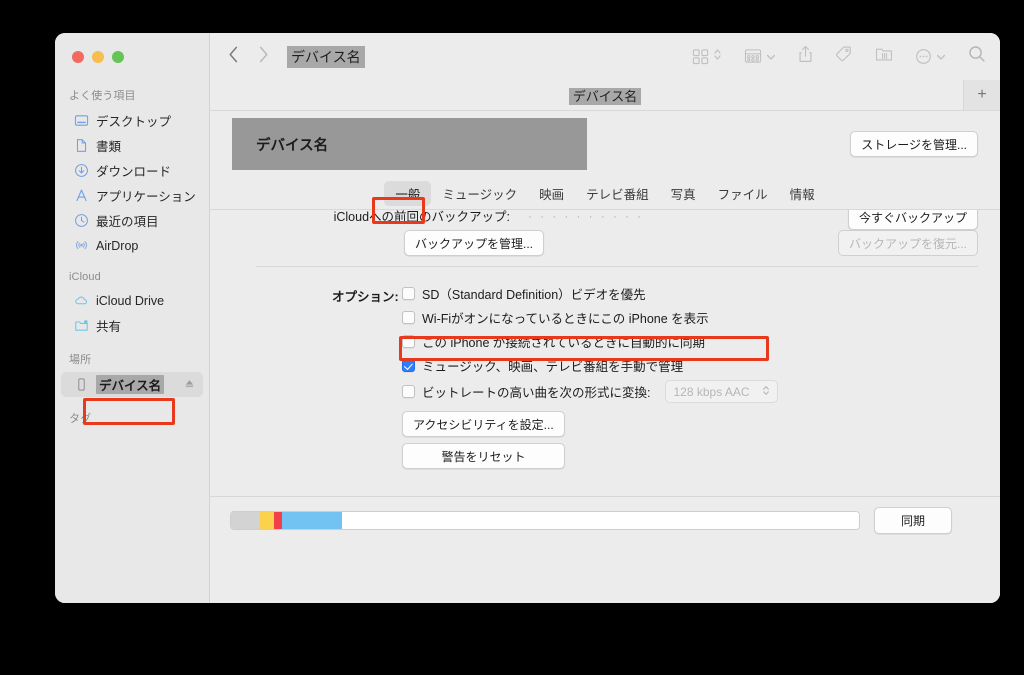 The height and width of the screenshot is (675, 1024). Describe the element at coordinates (81, 195) in the screenshot. I see `applications-icon` at that location.